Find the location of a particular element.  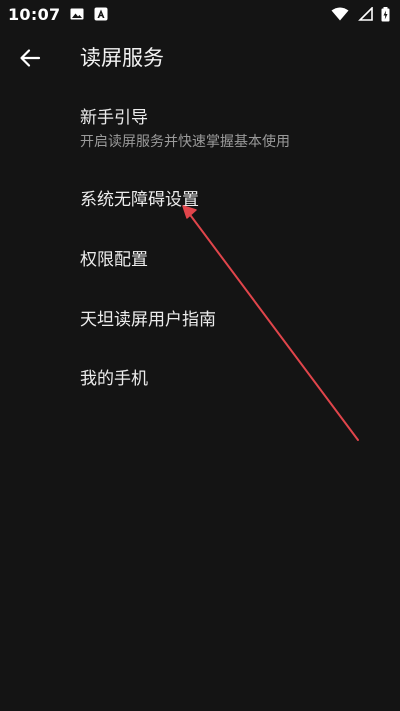

menu-item-my-phone: 我的手机 is located at coordinates (200, 379).